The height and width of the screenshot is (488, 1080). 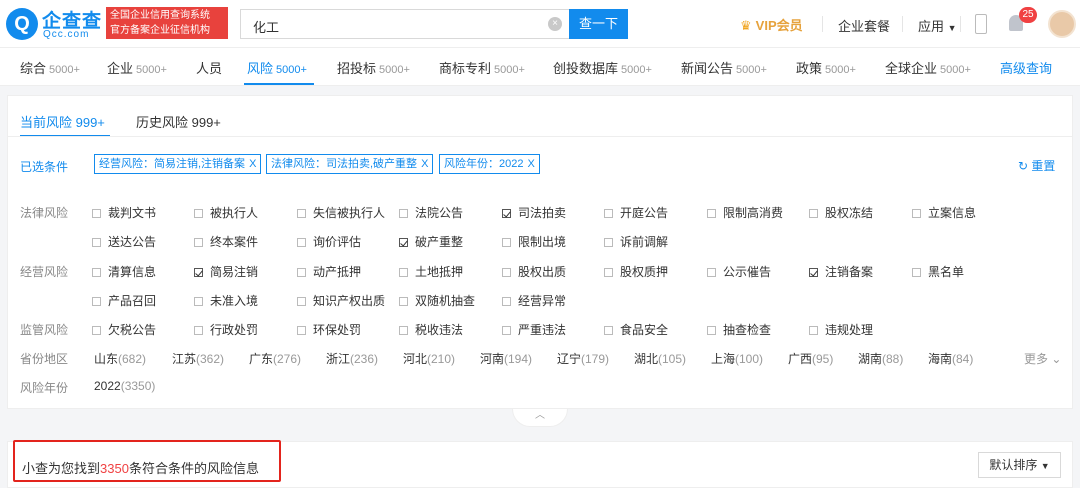 What do you see at coordinates (437, 300) in the screenshot?
I see `checkbox-option: 双随机抽查` at bounding box center [437, 300].